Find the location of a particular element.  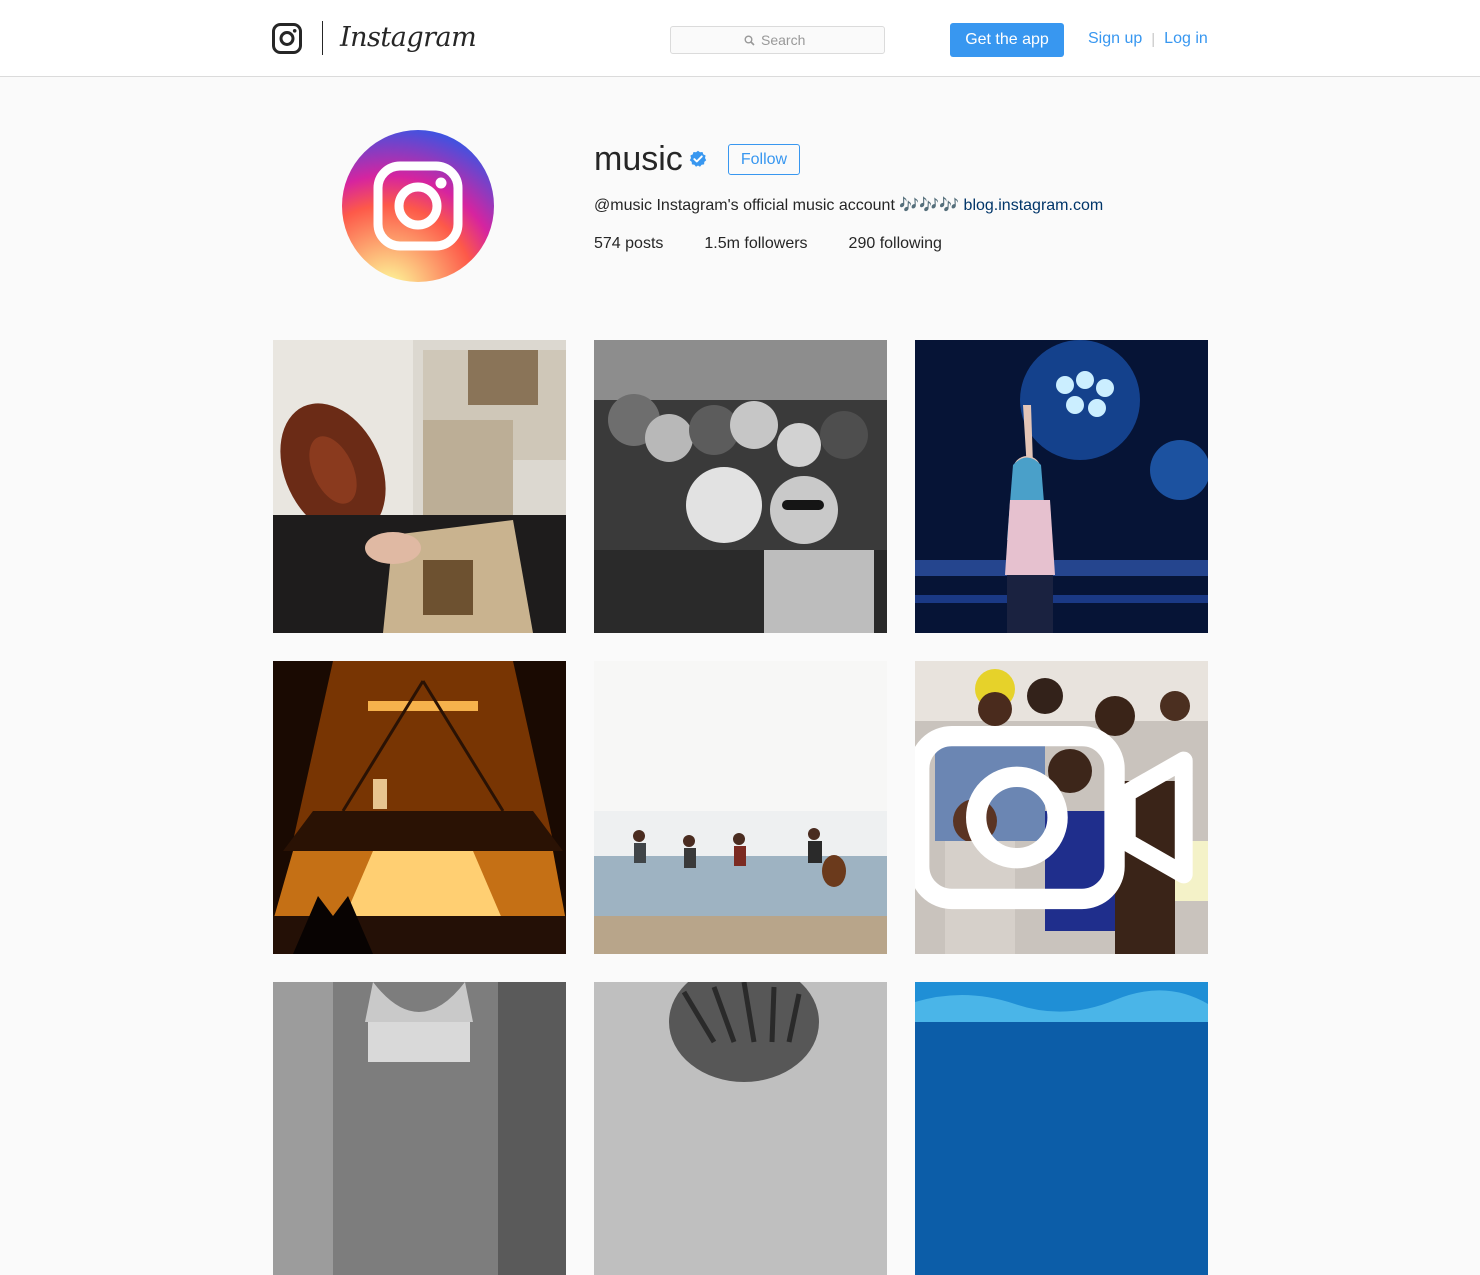

search-box is located at coordinates (777, 40).